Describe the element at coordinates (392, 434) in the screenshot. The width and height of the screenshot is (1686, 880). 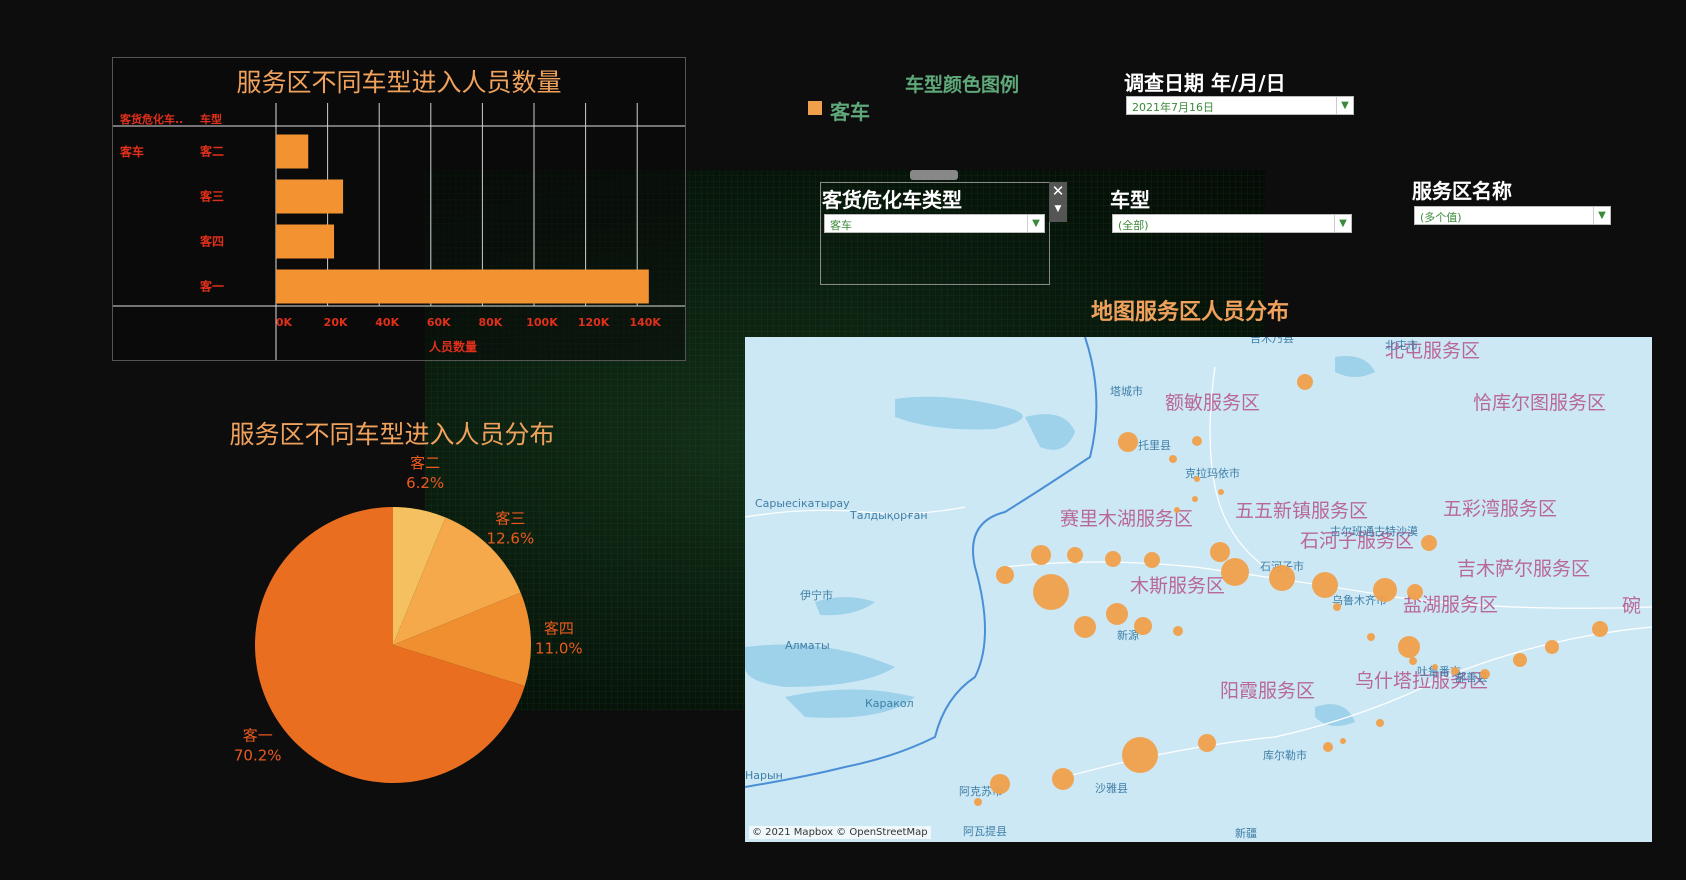
I see `pie-chart-title: 服务区不同车型进入人员分布` at that location.